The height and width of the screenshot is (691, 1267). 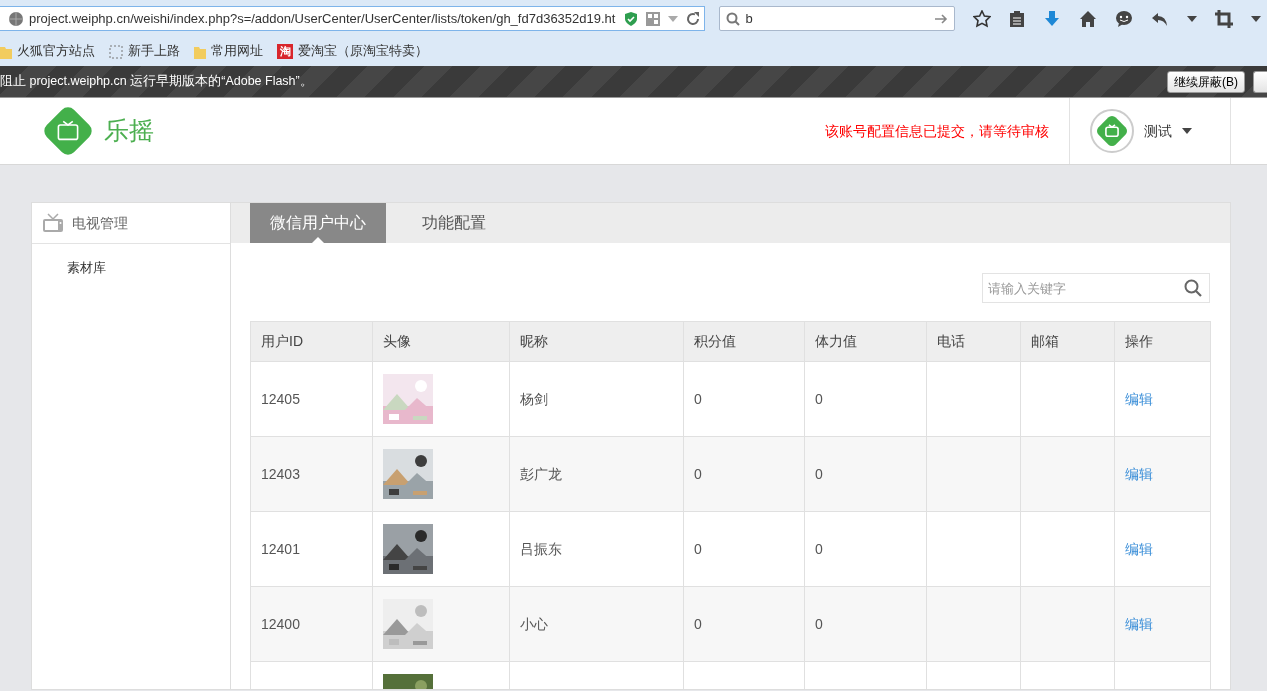 What do you see at coordinates (1096, 288) in the screenshot?
I see `search-field: 请输入关键字` at bounding box center [1096, 288].